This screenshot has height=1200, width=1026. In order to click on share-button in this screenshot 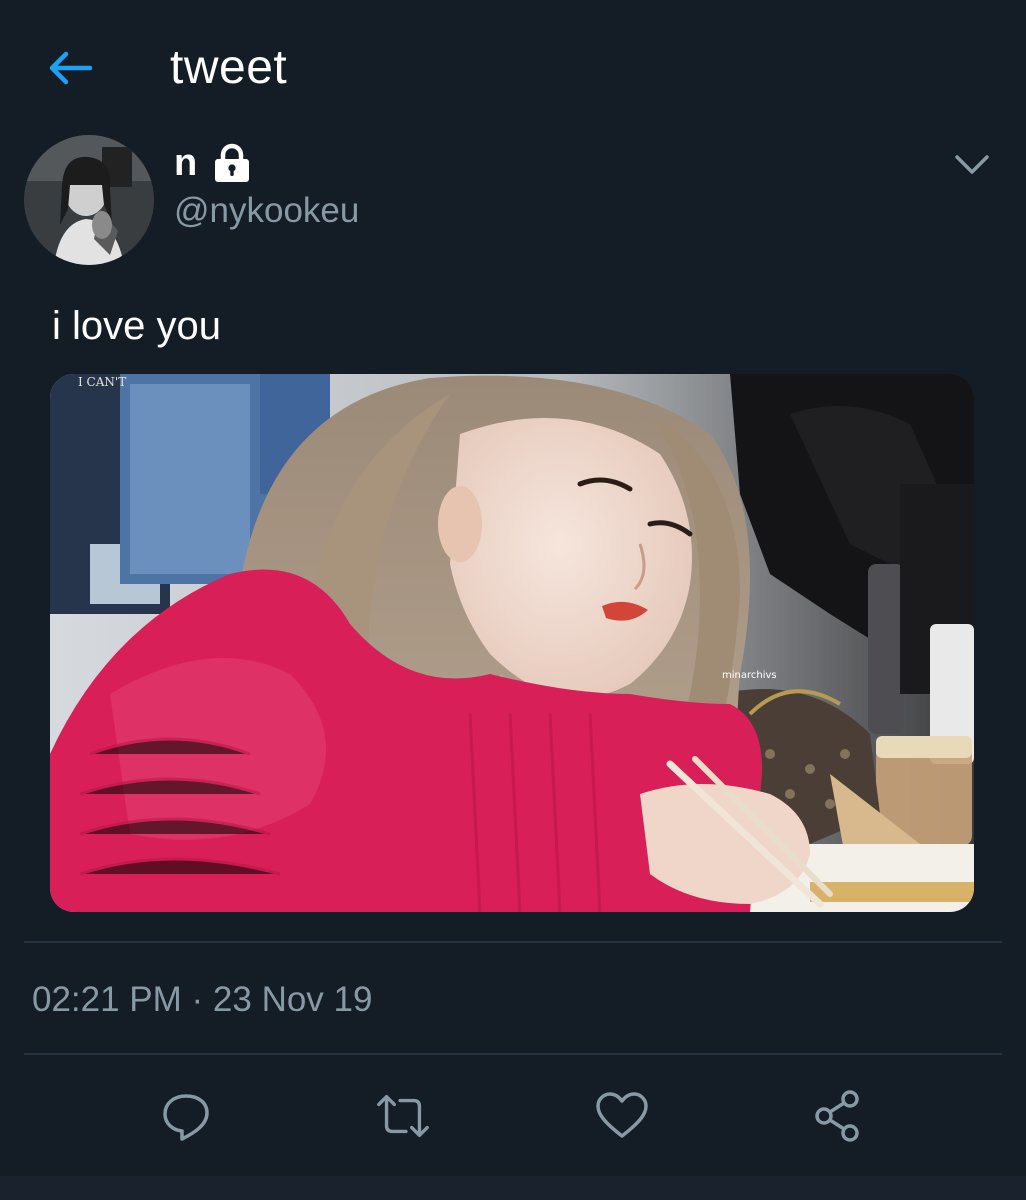, I will do `click(838, 1116)`.